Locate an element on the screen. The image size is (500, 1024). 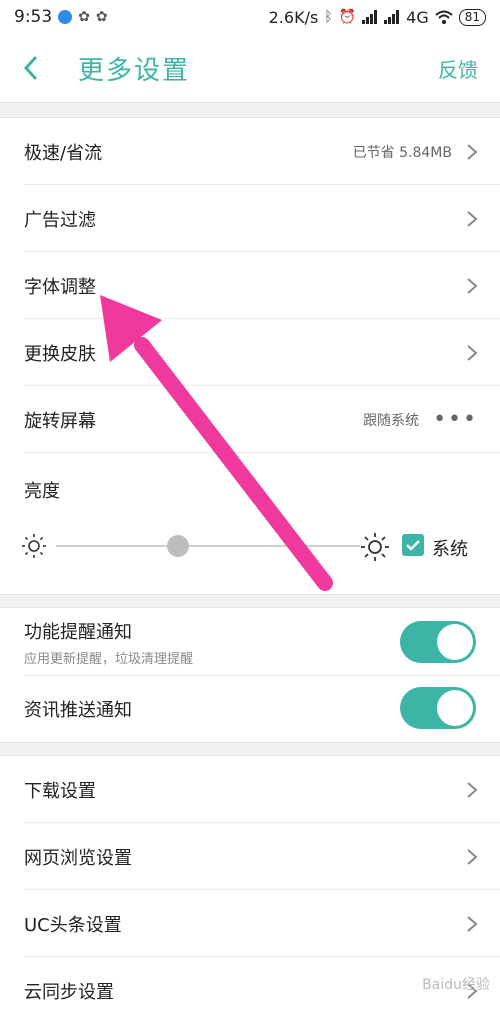
function-notify-toggle is located at coordinates (438, 642).